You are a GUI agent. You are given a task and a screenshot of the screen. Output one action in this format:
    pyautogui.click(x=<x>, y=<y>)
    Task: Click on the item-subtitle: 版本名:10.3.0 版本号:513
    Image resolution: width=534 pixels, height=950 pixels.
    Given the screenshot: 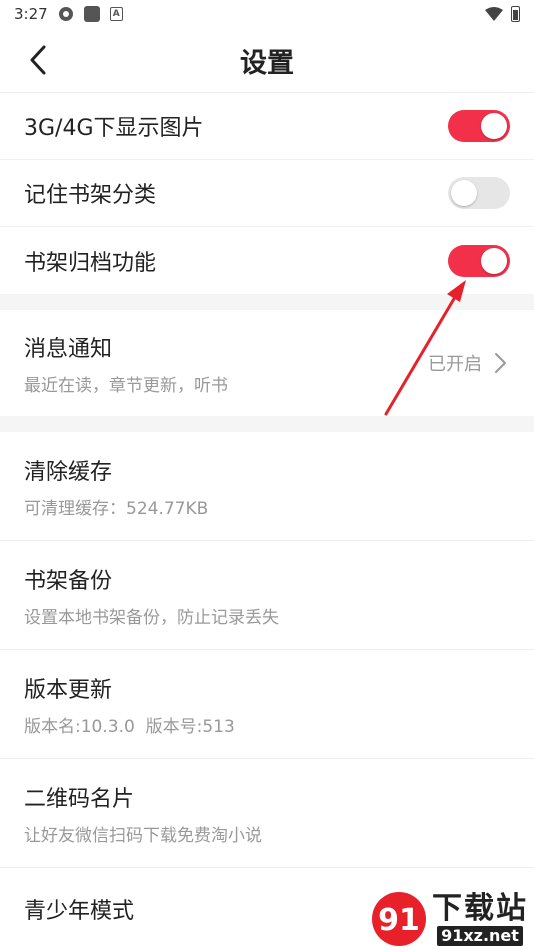 What is the action you would take?
    pyautogui.click(x=129, y=726)
    